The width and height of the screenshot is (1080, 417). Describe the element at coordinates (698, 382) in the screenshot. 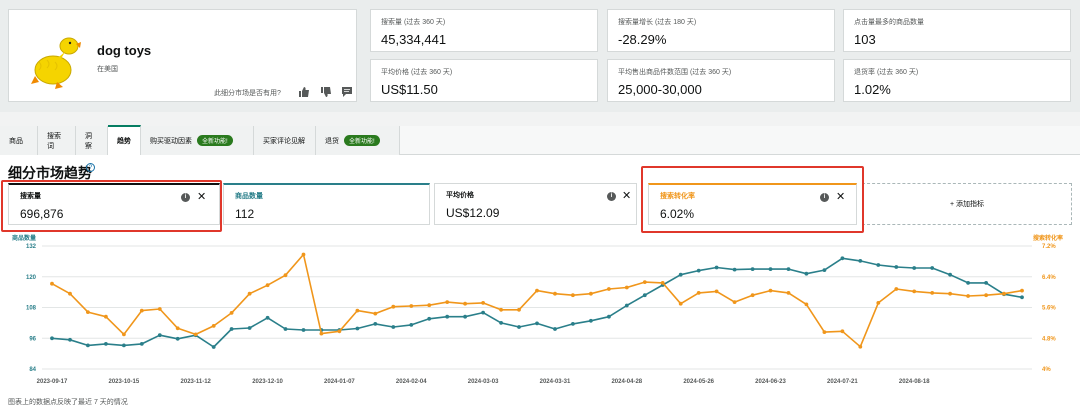

I see `x-tick-label: 2024-05-26` at that location.